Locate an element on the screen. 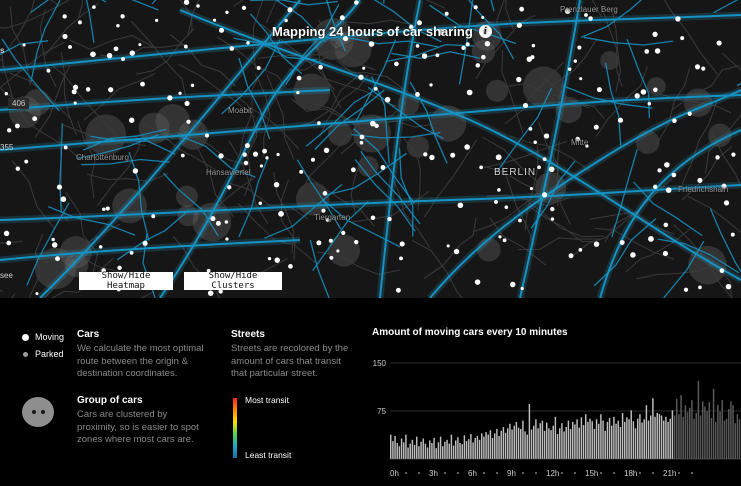  toggle-clusters-button: Show/Hide Clusters is located at coordinates (233, 281).